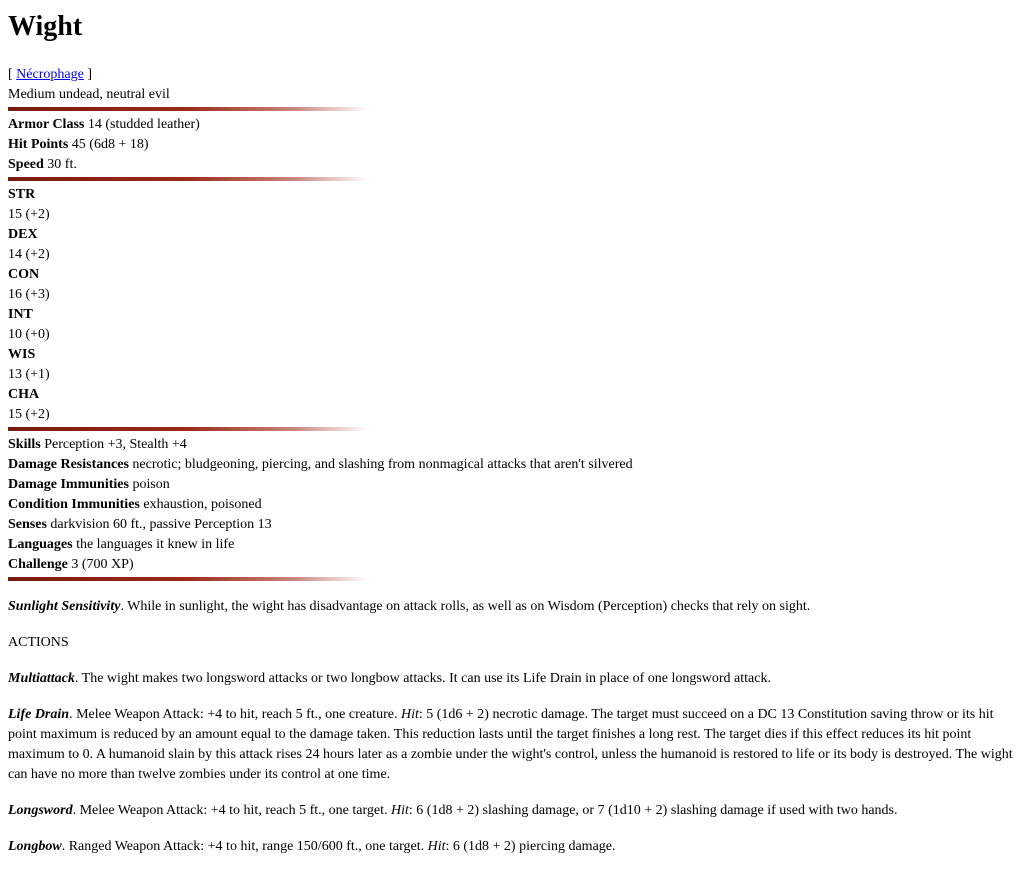  Describe the element at coordinates (151, 484) in the screenshot. I see `trait-value: poison` at that location.